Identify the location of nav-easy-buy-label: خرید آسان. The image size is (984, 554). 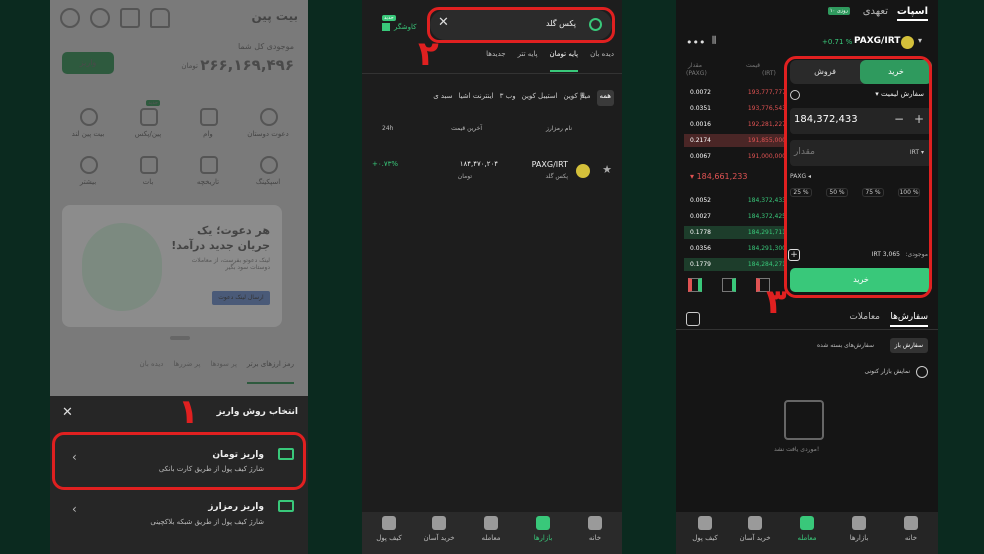
(755, 538).